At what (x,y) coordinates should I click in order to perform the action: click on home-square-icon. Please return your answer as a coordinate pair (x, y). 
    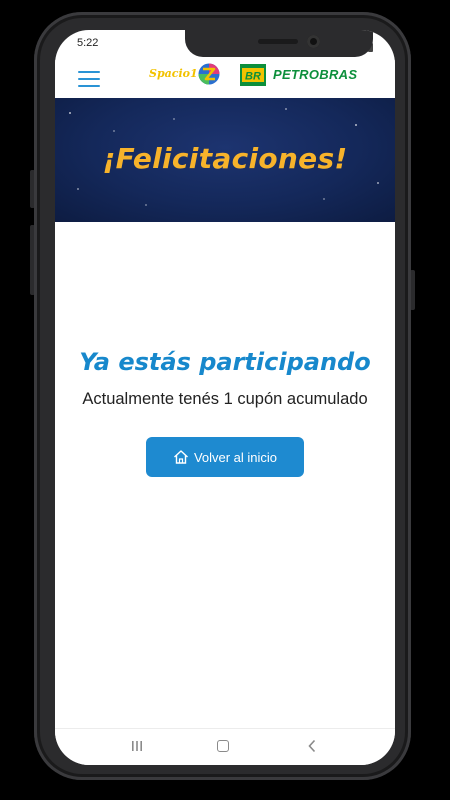
    Looking at the image, I should click on (223, 746).